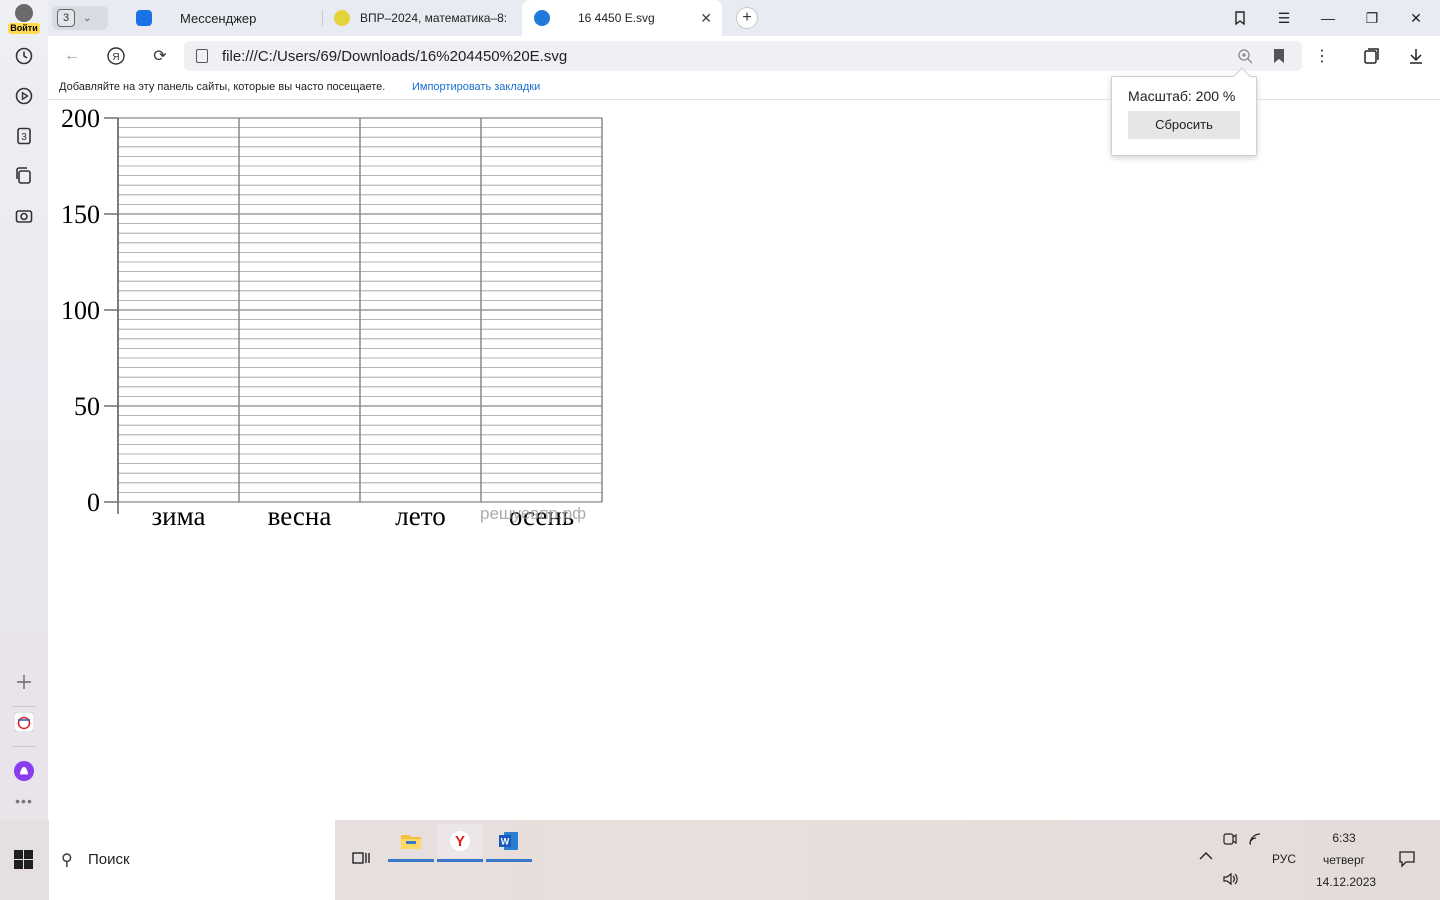  I want to click on notes-icon, so click(24, 176).